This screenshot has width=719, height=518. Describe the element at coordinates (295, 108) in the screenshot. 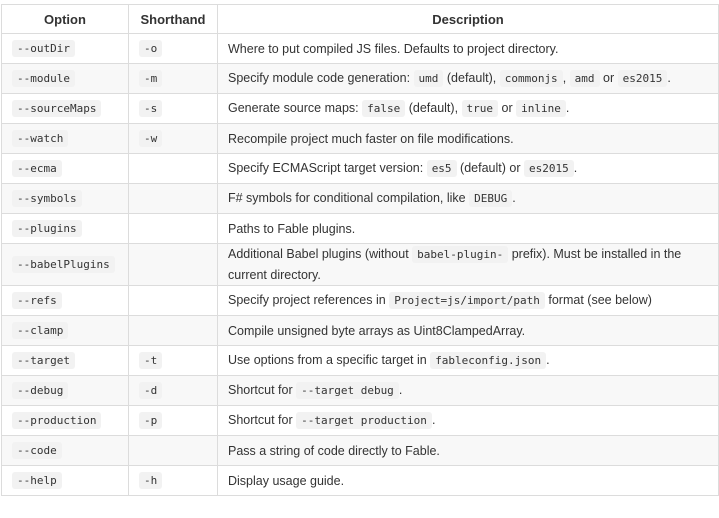

I see `description-text: Generate source maps:` at that location.